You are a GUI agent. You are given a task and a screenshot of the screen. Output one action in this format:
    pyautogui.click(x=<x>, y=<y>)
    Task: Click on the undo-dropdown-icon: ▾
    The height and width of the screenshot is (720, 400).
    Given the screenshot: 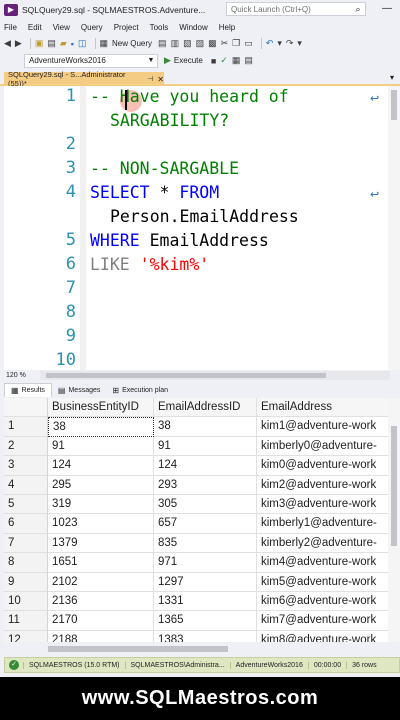 What is the action you would take?
    pyautogui.click(x=279, y=43)
    